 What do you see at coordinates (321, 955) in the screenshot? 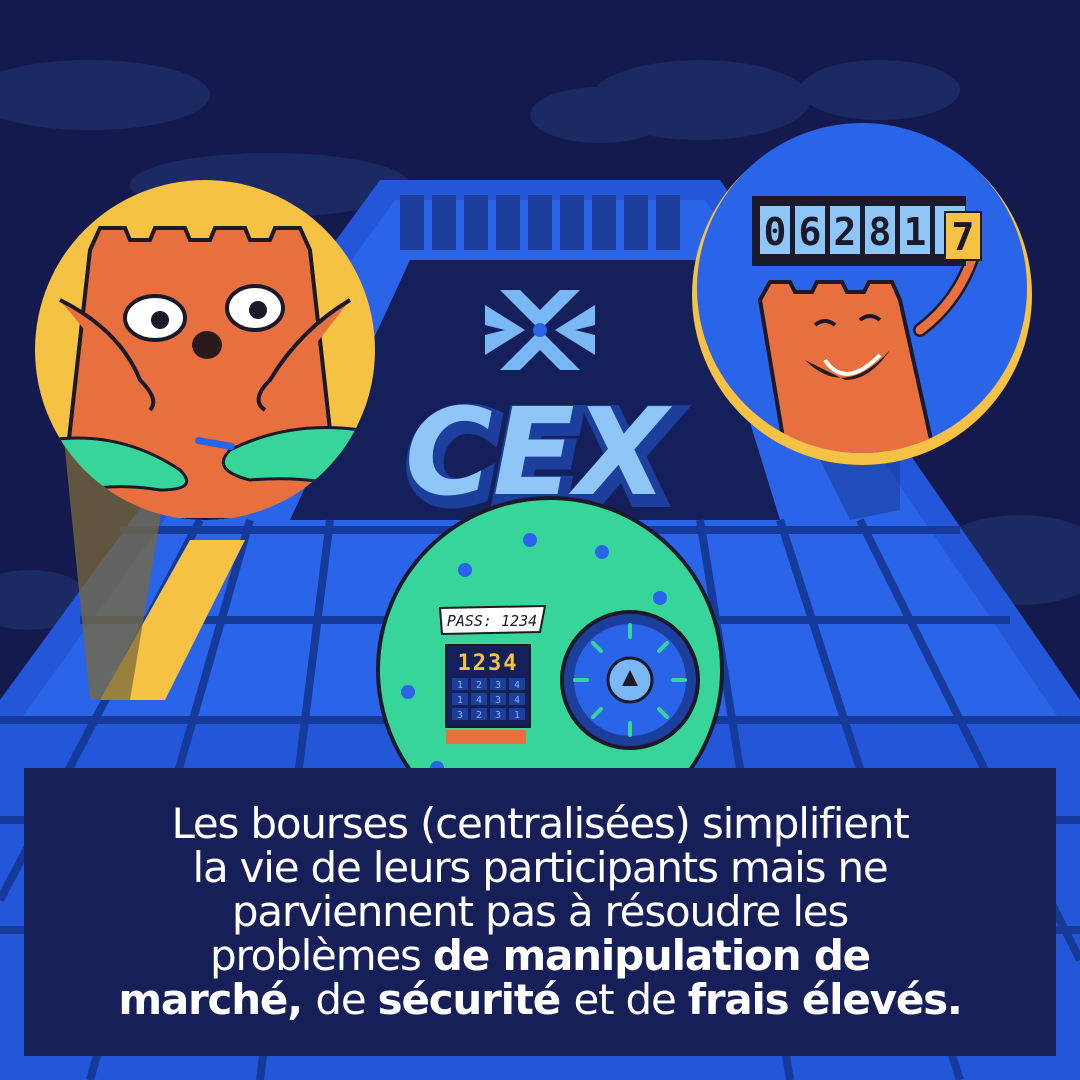
I see `caption-line-4-normal: problèmes` at bounding box center [321, 955].